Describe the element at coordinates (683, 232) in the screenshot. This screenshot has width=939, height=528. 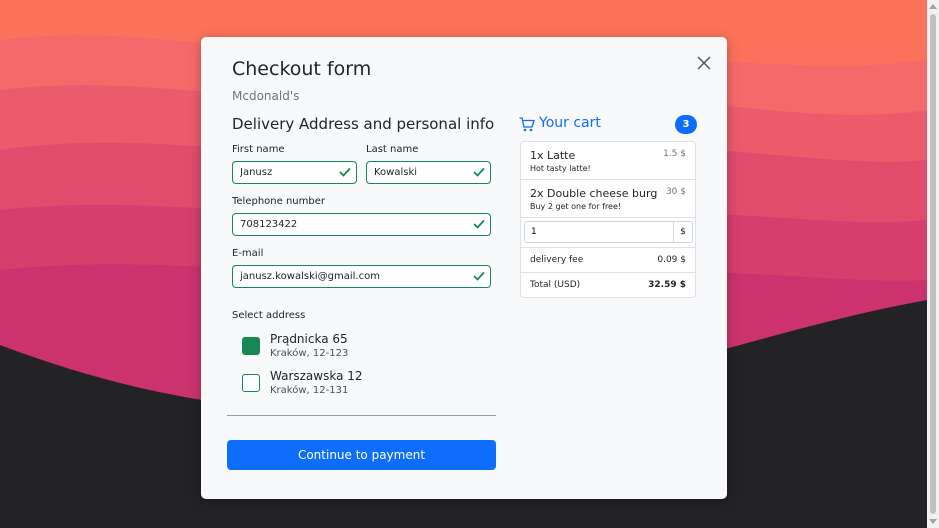
I see `currency-addon: $` at that location.